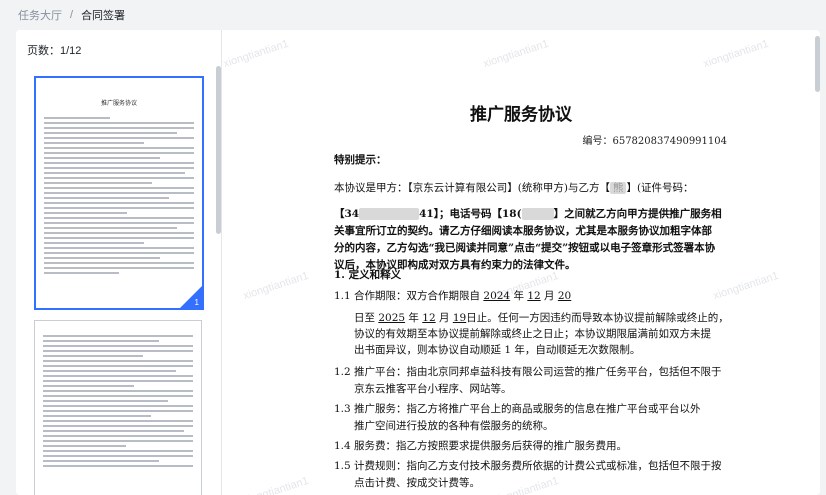 This screenshot has width=826, height=495. What do you see at coordinates (523, 231) in the screenshot?
I see `intro-line-3: 关事宜所订立的契约。请乙方仔细阅读本服务协议，尤其是本服务协议加粗字体部` at bounding box center [523, 231].